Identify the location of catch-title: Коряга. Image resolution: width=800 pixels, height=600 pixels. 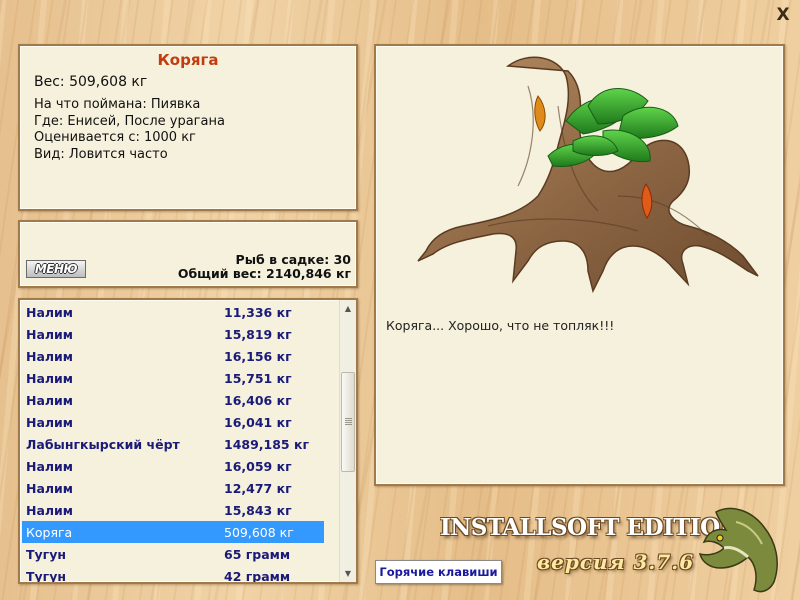
(188, 60).